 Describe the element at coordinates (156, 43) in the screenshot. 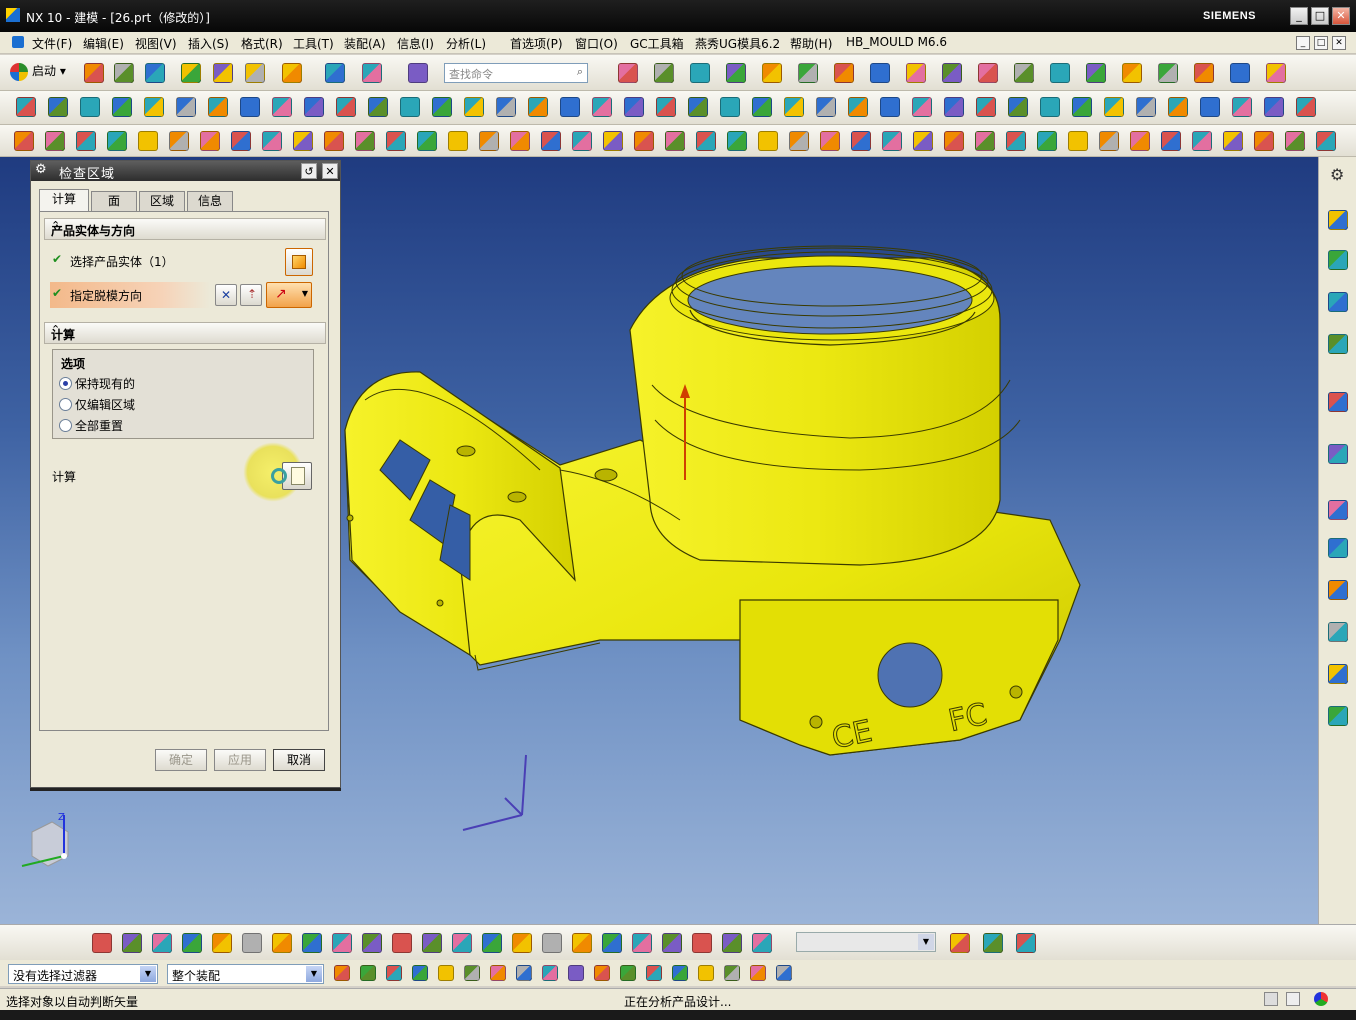

I see `menu-view: 视图(V)` at that location.